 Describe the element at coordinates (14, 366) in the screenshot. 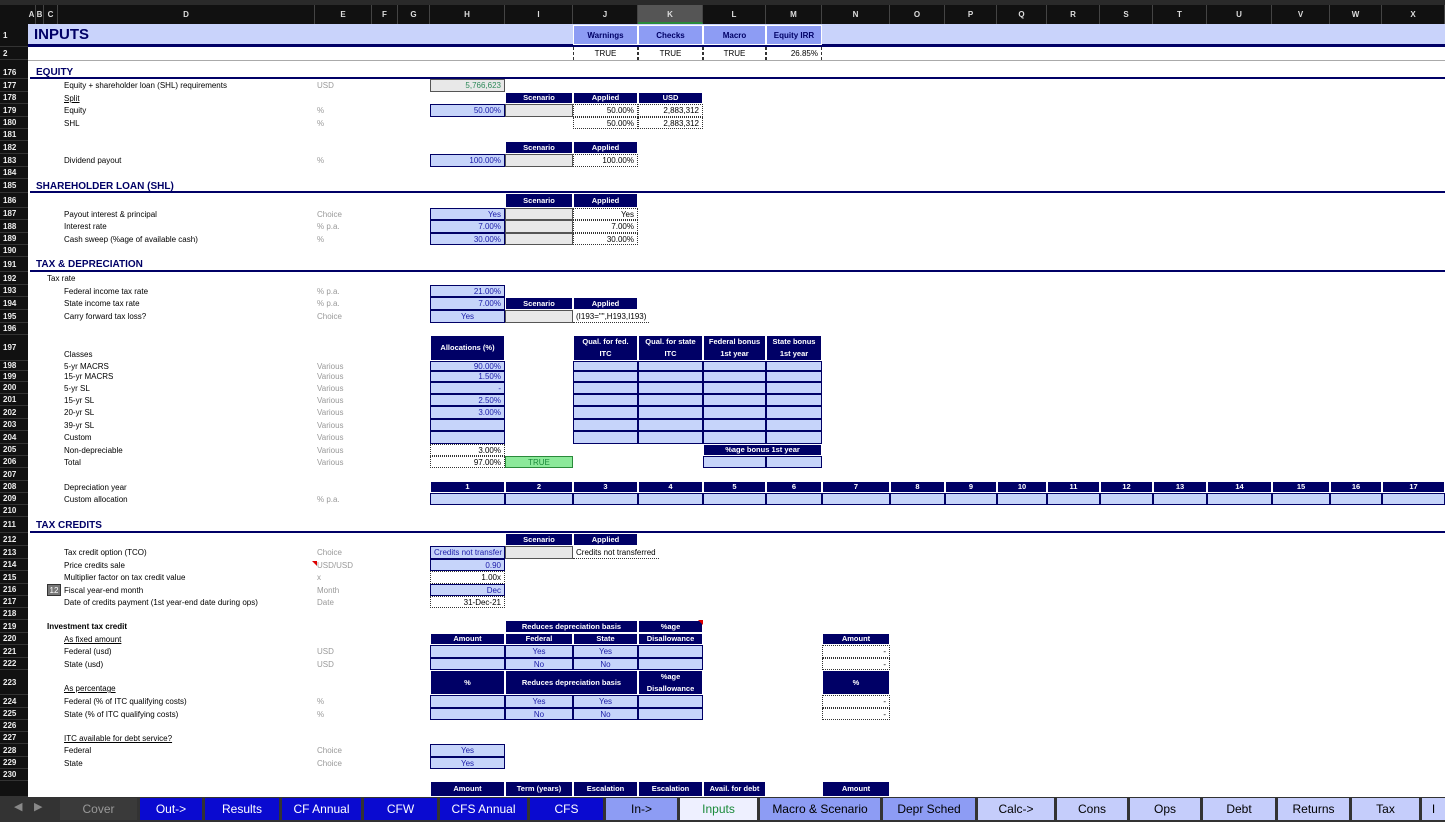

I see `row-header: 198` at that location.